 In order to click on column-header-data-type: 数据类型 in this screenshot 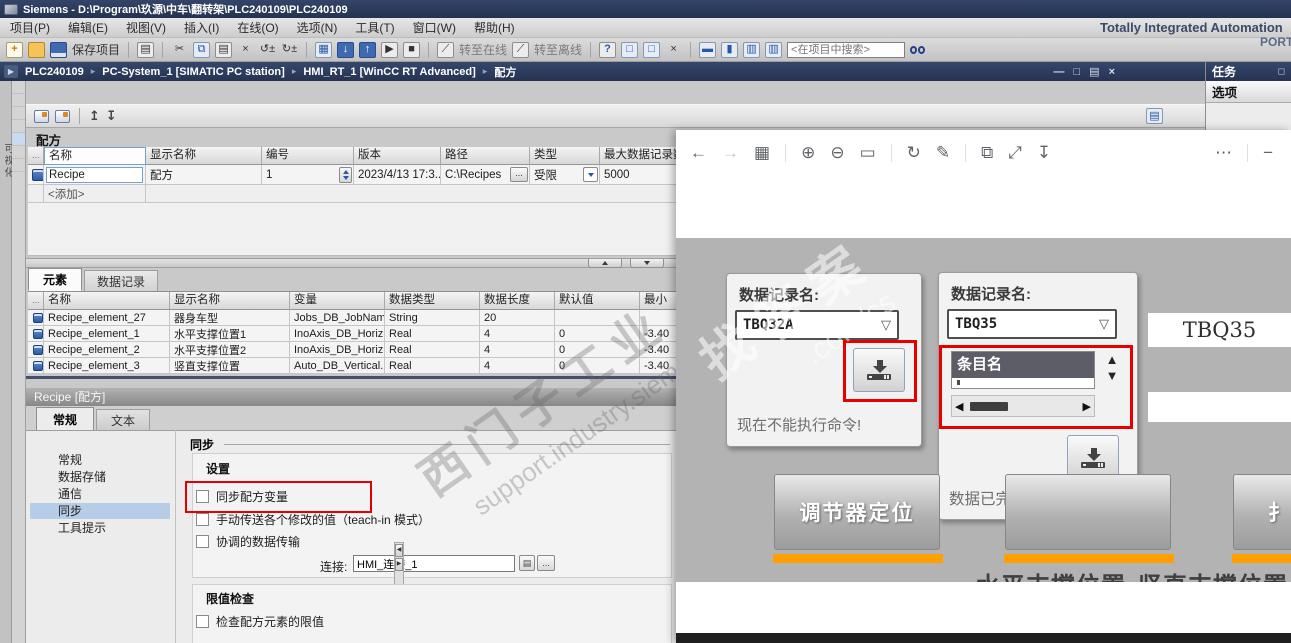, I will do `click(432, 301)`.